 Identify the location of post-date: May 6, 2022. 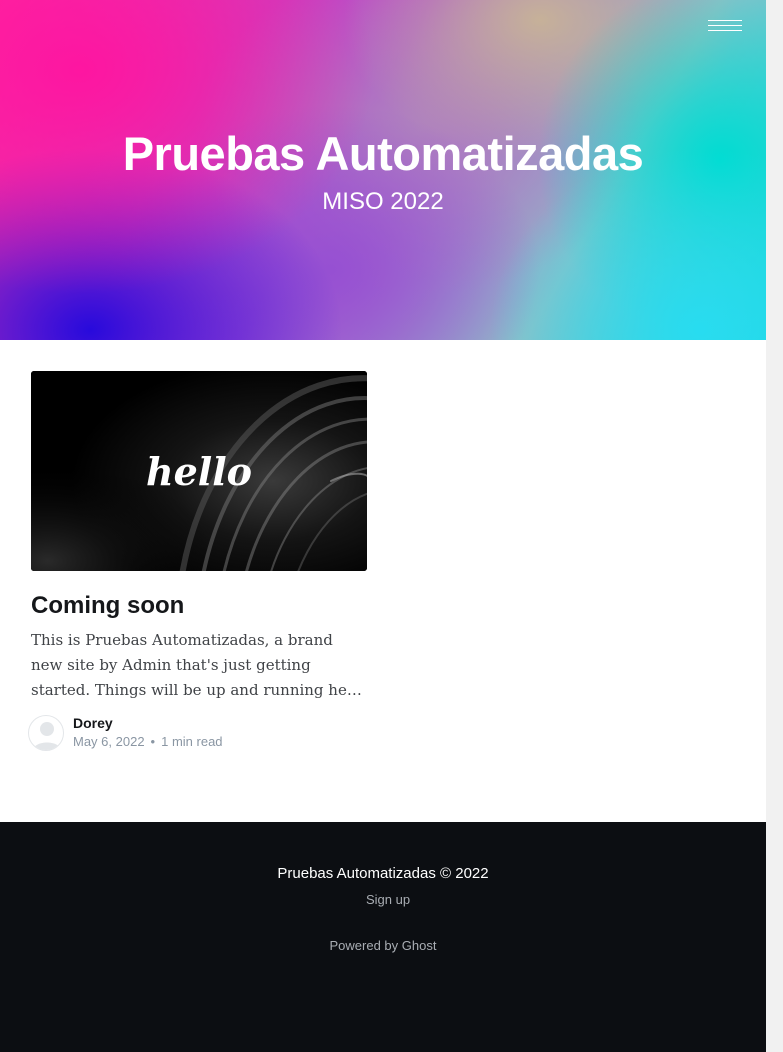
(109, 741).